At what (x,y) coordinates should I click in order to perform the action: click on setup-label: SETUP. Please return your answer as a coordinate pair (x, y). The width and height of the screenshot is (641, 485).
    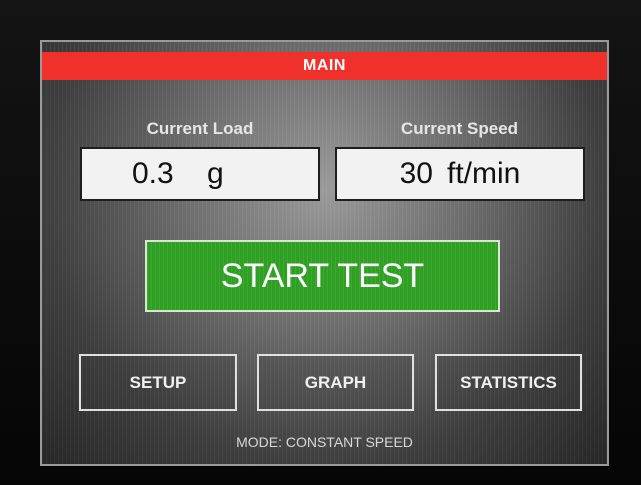
    Looking at the image, I should click on (158, 382).